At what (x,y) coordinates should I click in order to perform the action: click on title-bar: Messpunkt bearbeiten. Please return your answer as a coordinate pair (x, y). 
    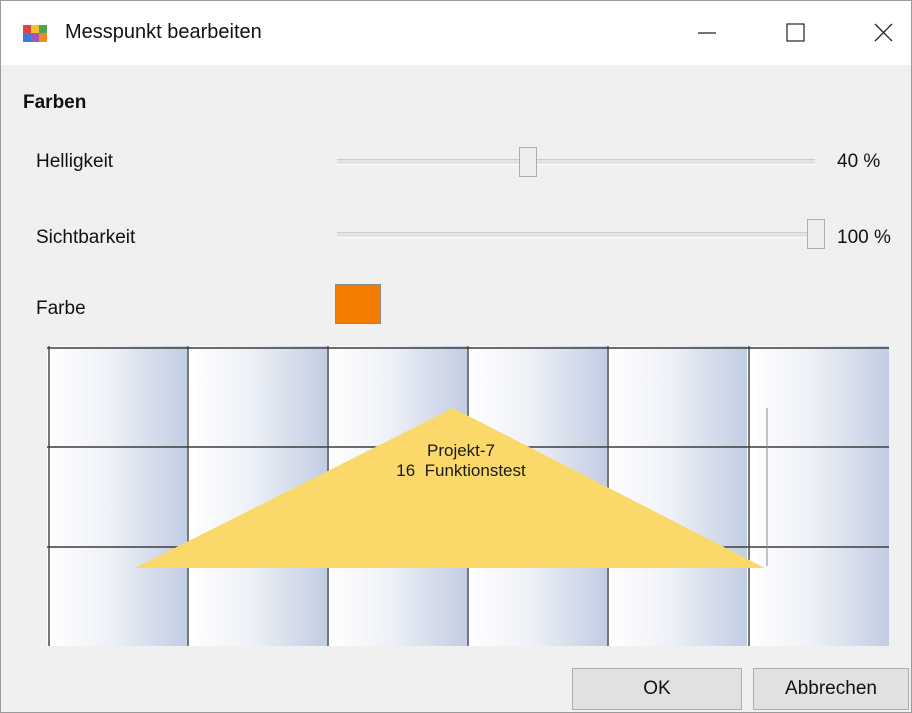
    Looking at the image, I should click on (456, 33).